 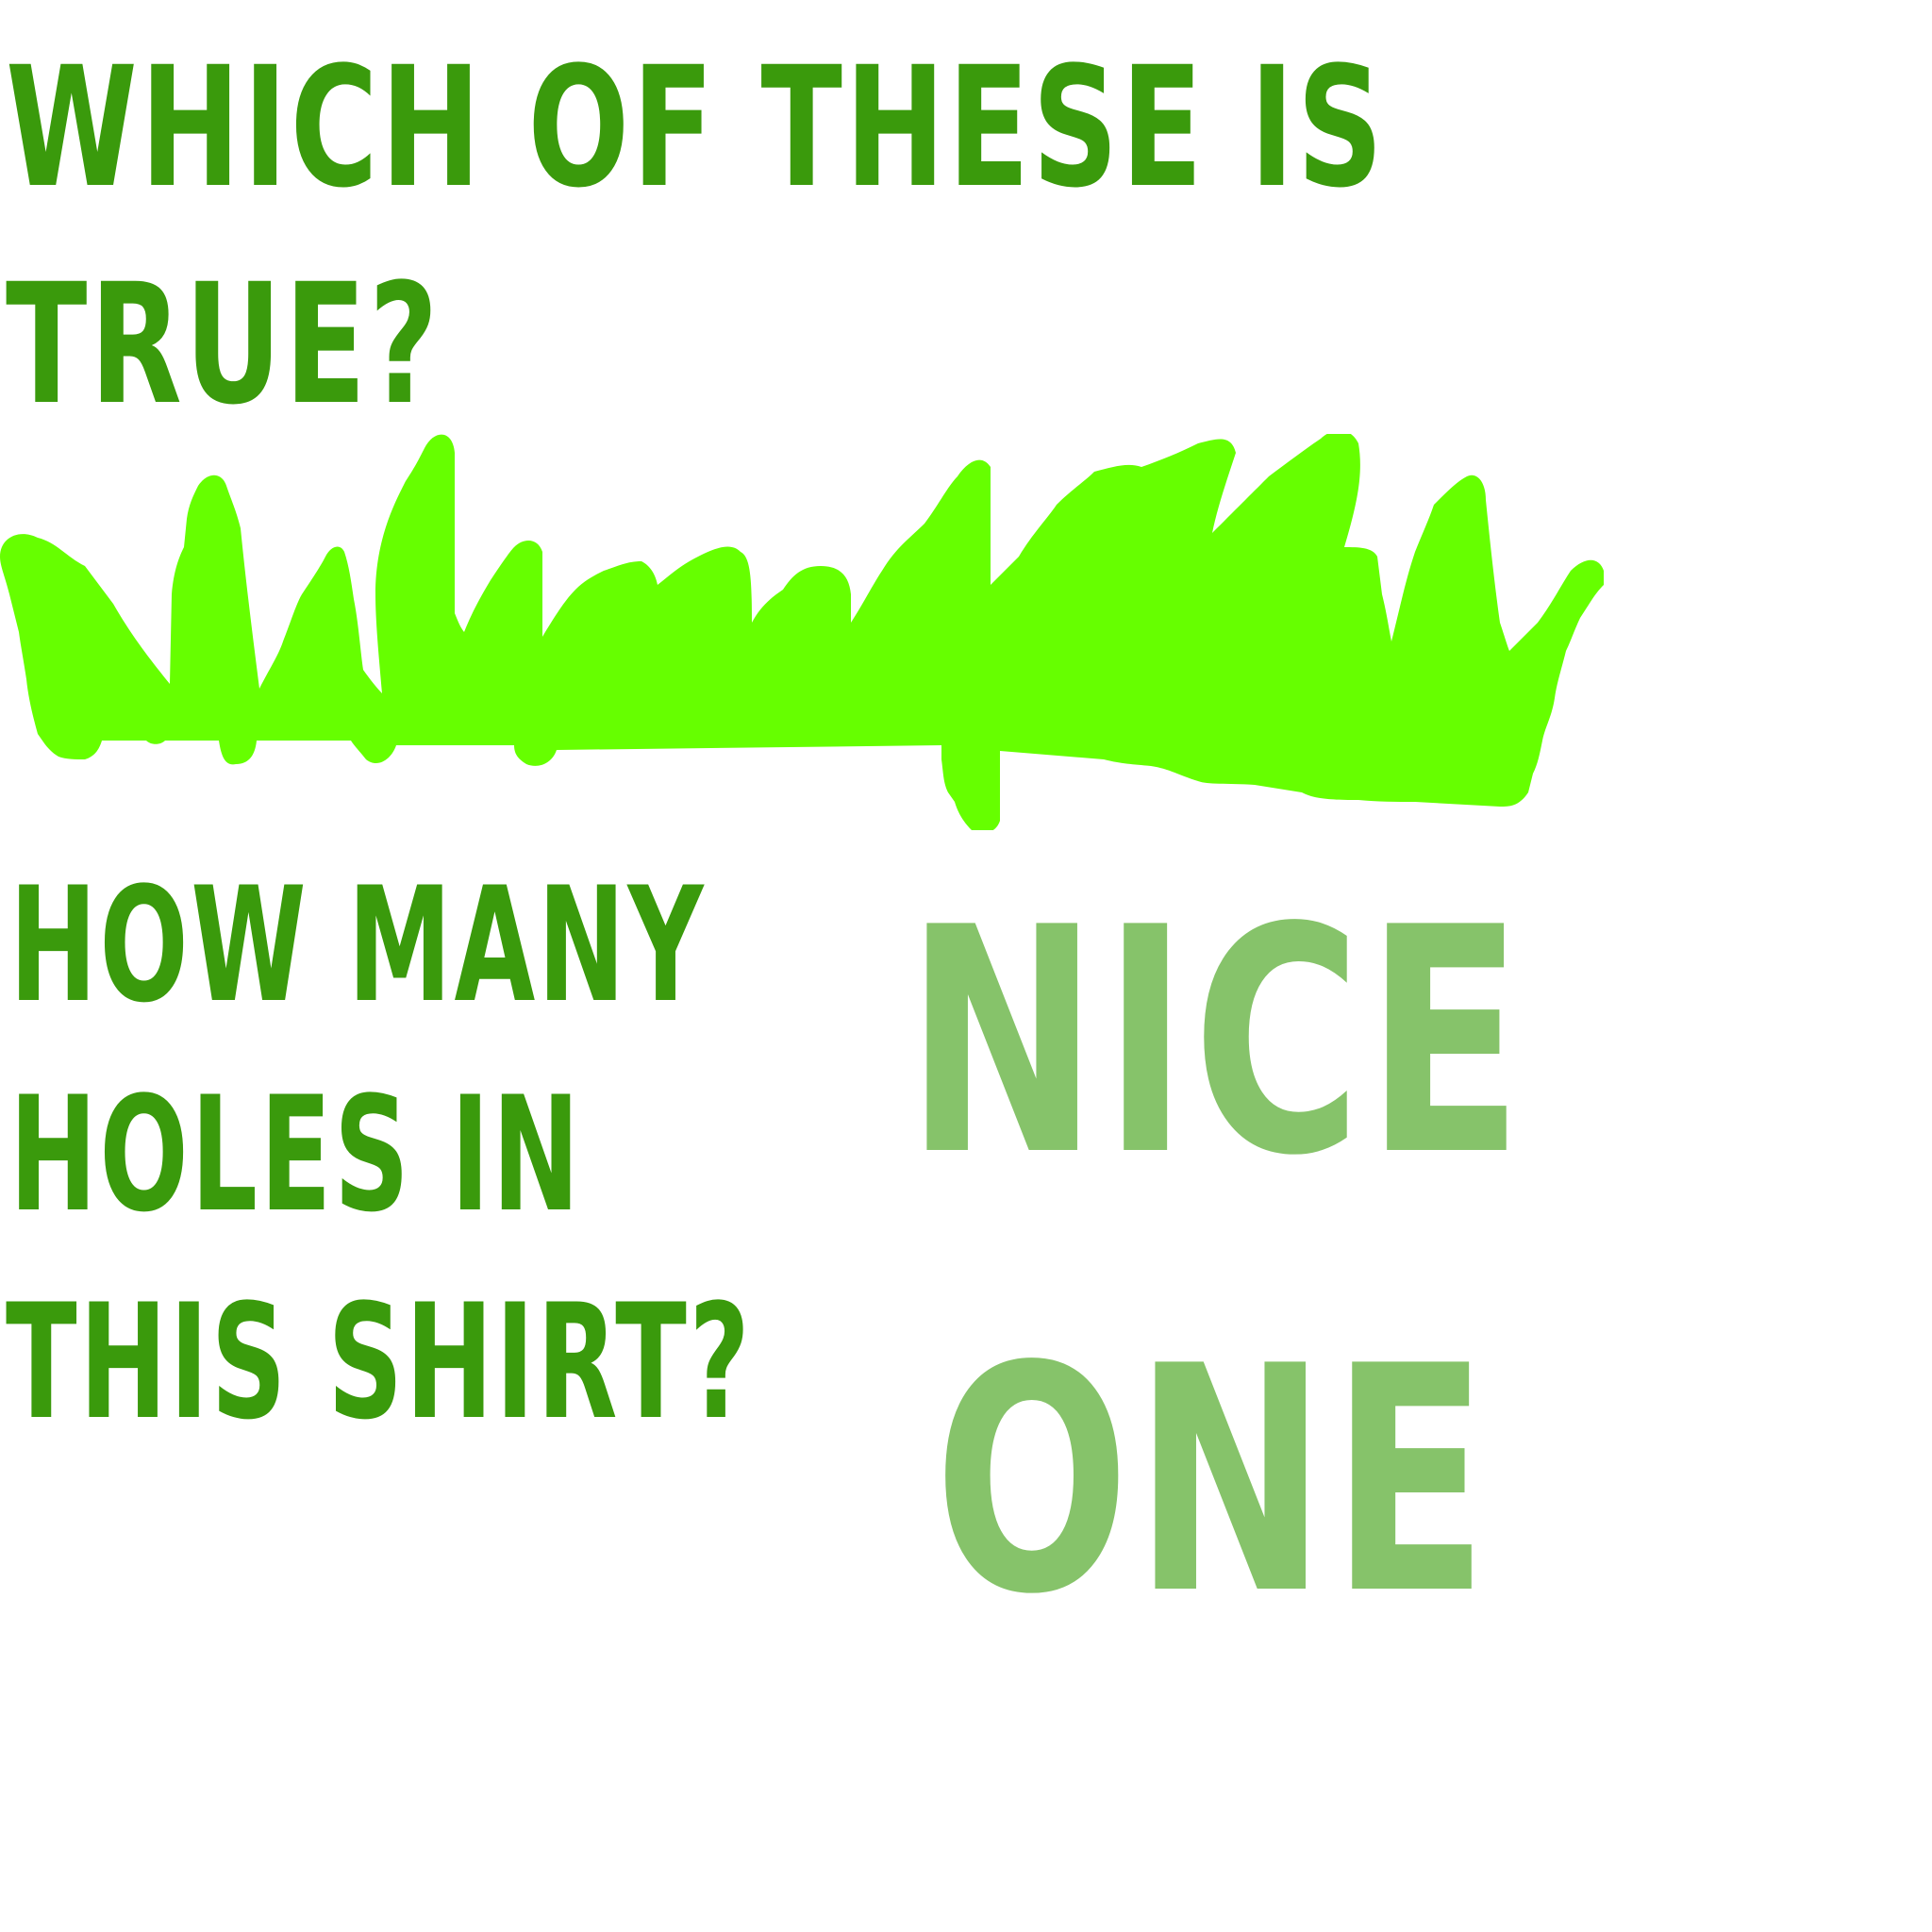 What do you see at coordinates (358, 946) in the screenshot?
I see `question-two-line-1: HOW MANY` at bounding box center [358, 946].